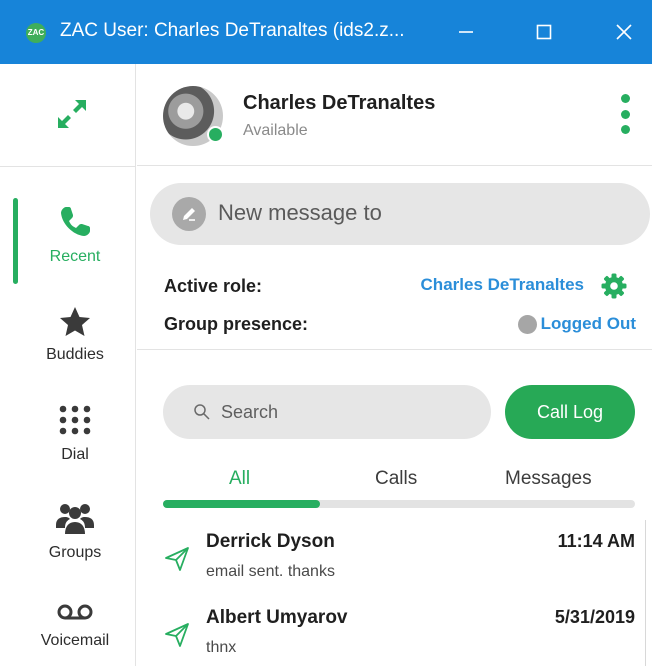  I want to click on role-settings-button, so click(614, 286).